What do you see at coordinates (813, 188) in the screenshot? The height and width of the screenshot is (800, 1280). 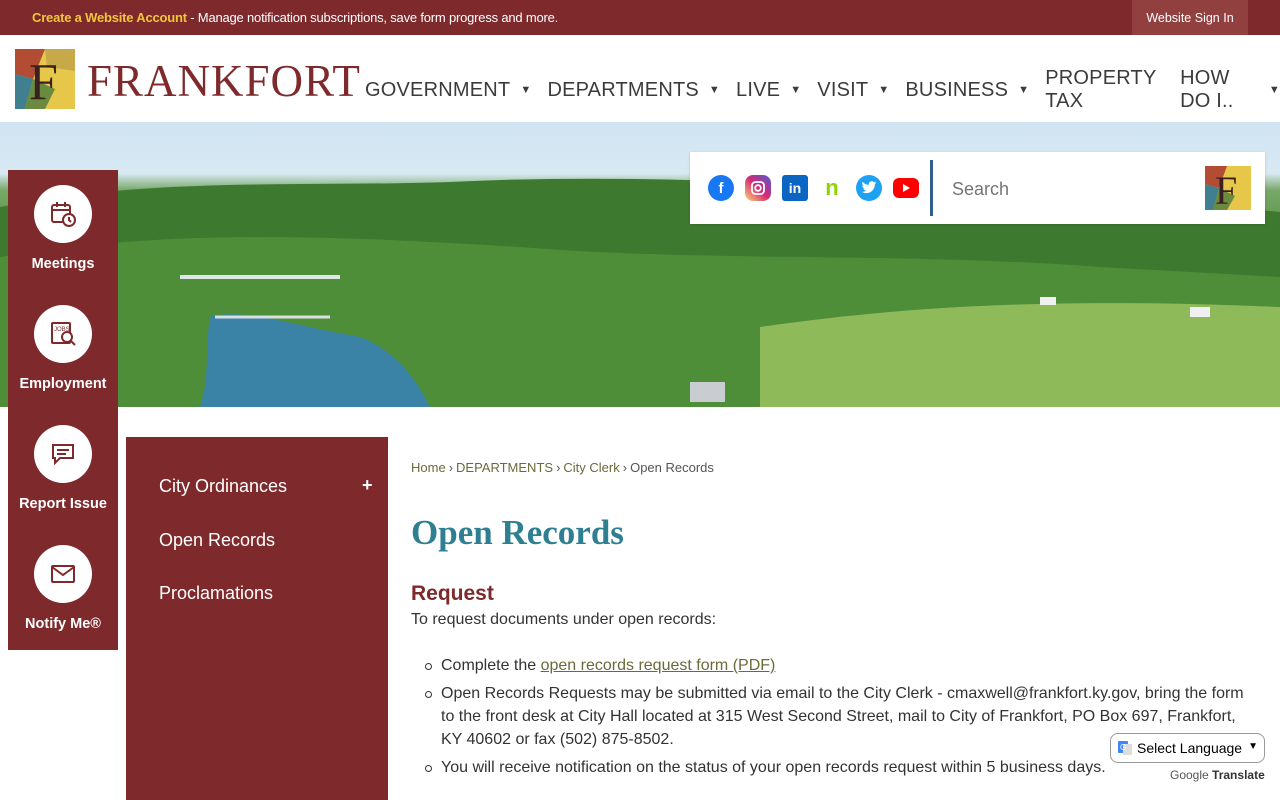 I see `social-links: f in n` at bounding box center [813, 188].